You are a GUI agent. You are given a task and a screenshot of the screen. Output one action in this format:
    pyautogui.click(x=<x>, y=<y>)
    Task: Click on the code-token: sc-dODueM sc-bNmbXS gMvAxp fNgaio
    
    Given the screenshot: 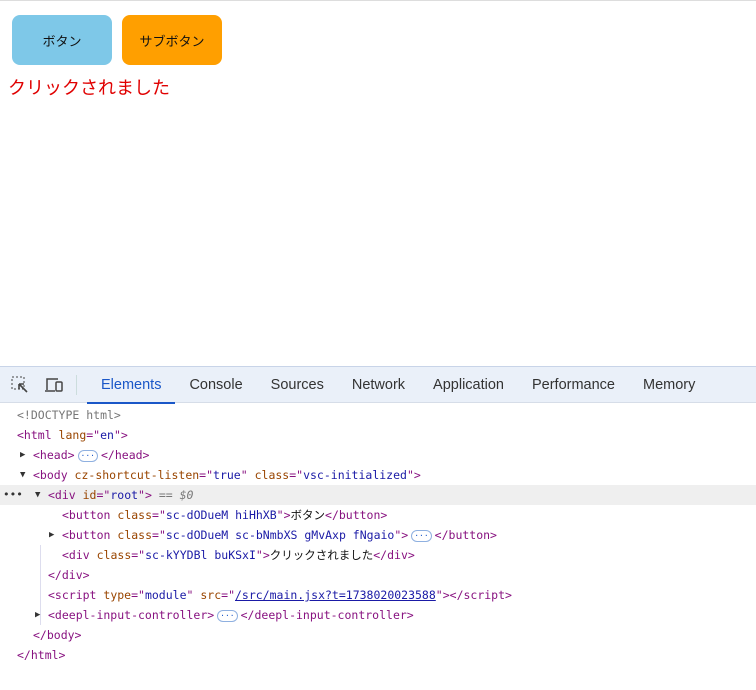 What is the action you would take?
    pyautogui.click(x=280, y=535)
    